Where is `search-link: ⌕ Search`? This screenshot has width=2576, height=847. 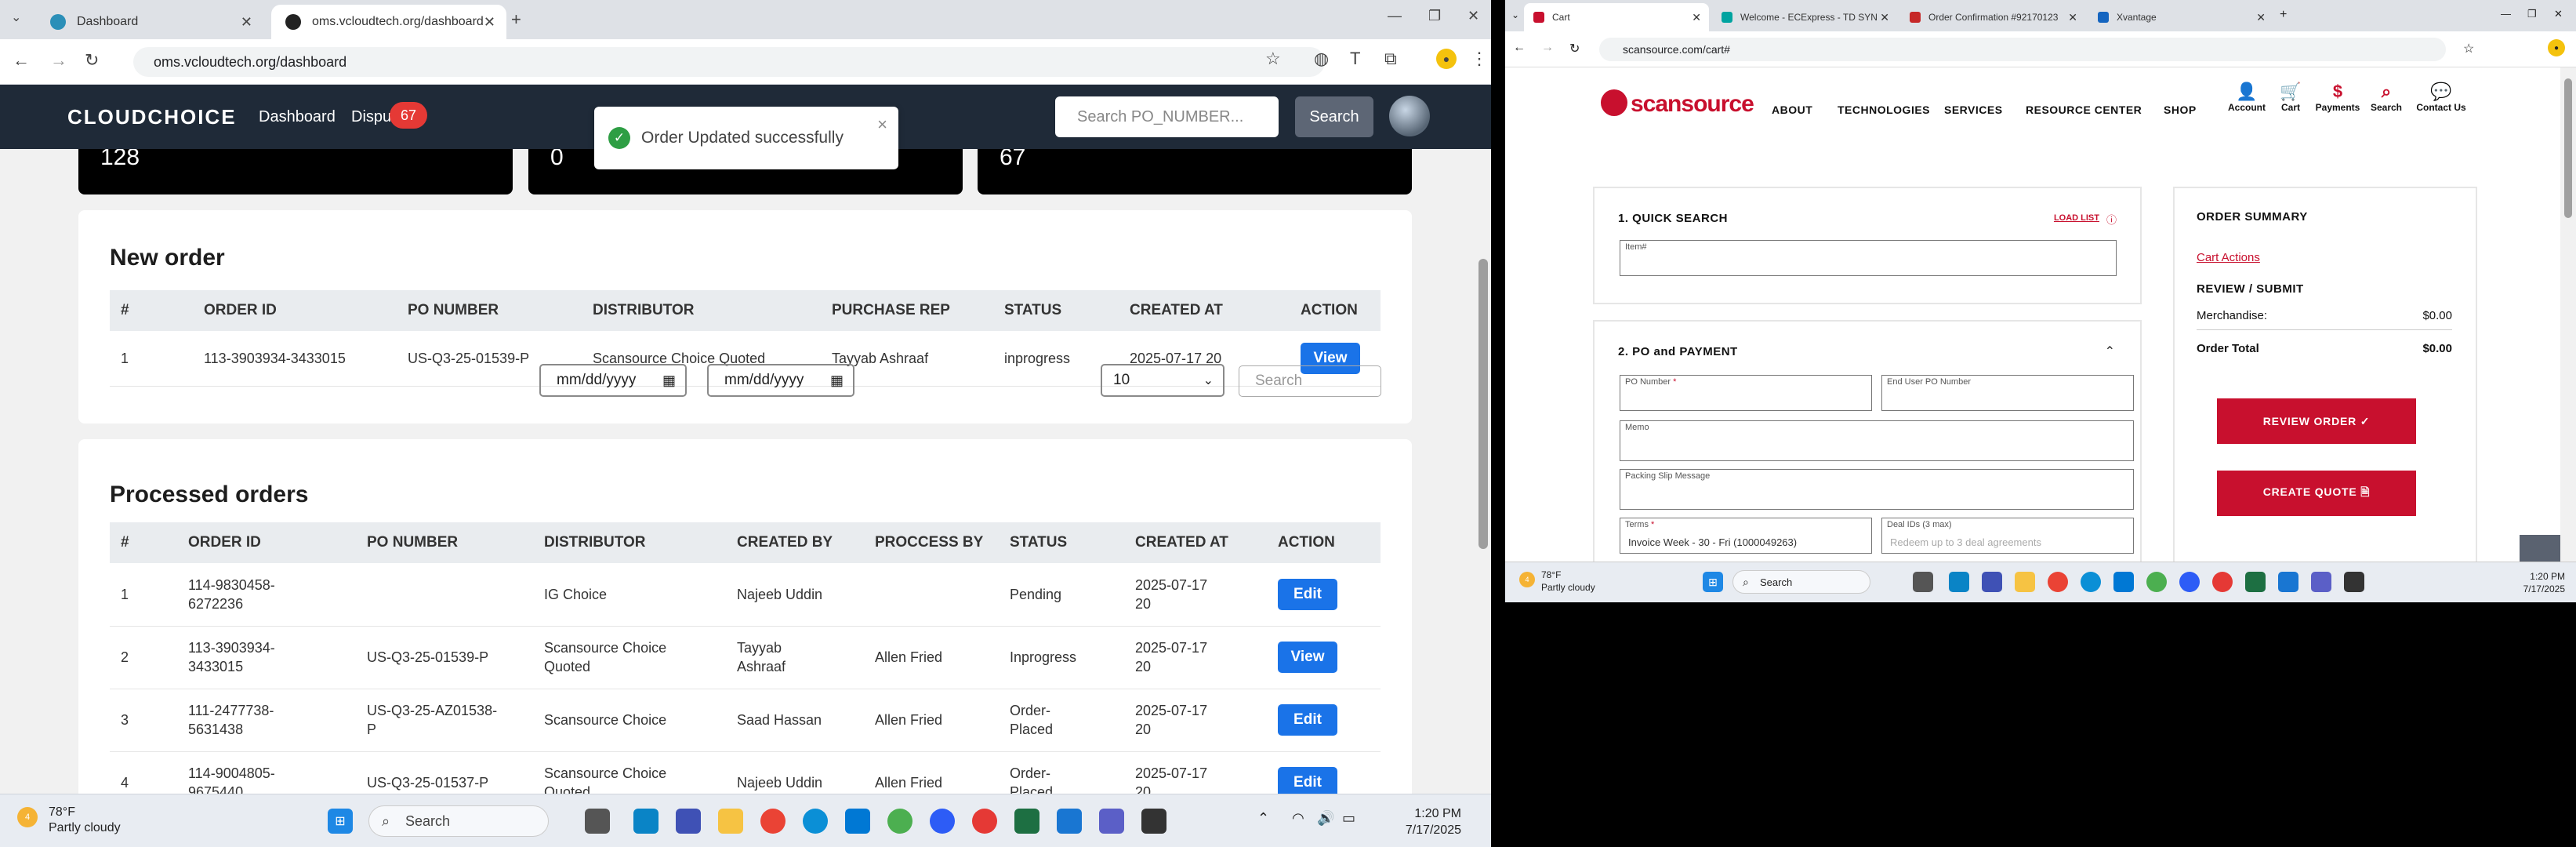
search-link: ⌕ Search is located at coordinates (2386, 97).